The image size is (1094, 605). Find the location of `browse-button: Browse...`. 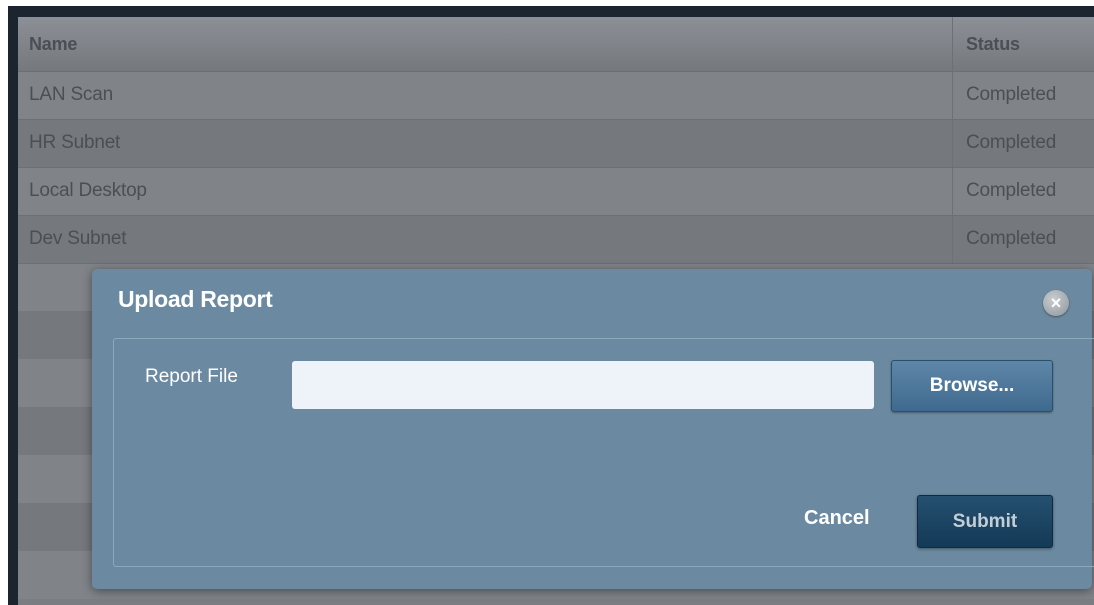

browse-button: Browse... is located at coordinates (972, 386).